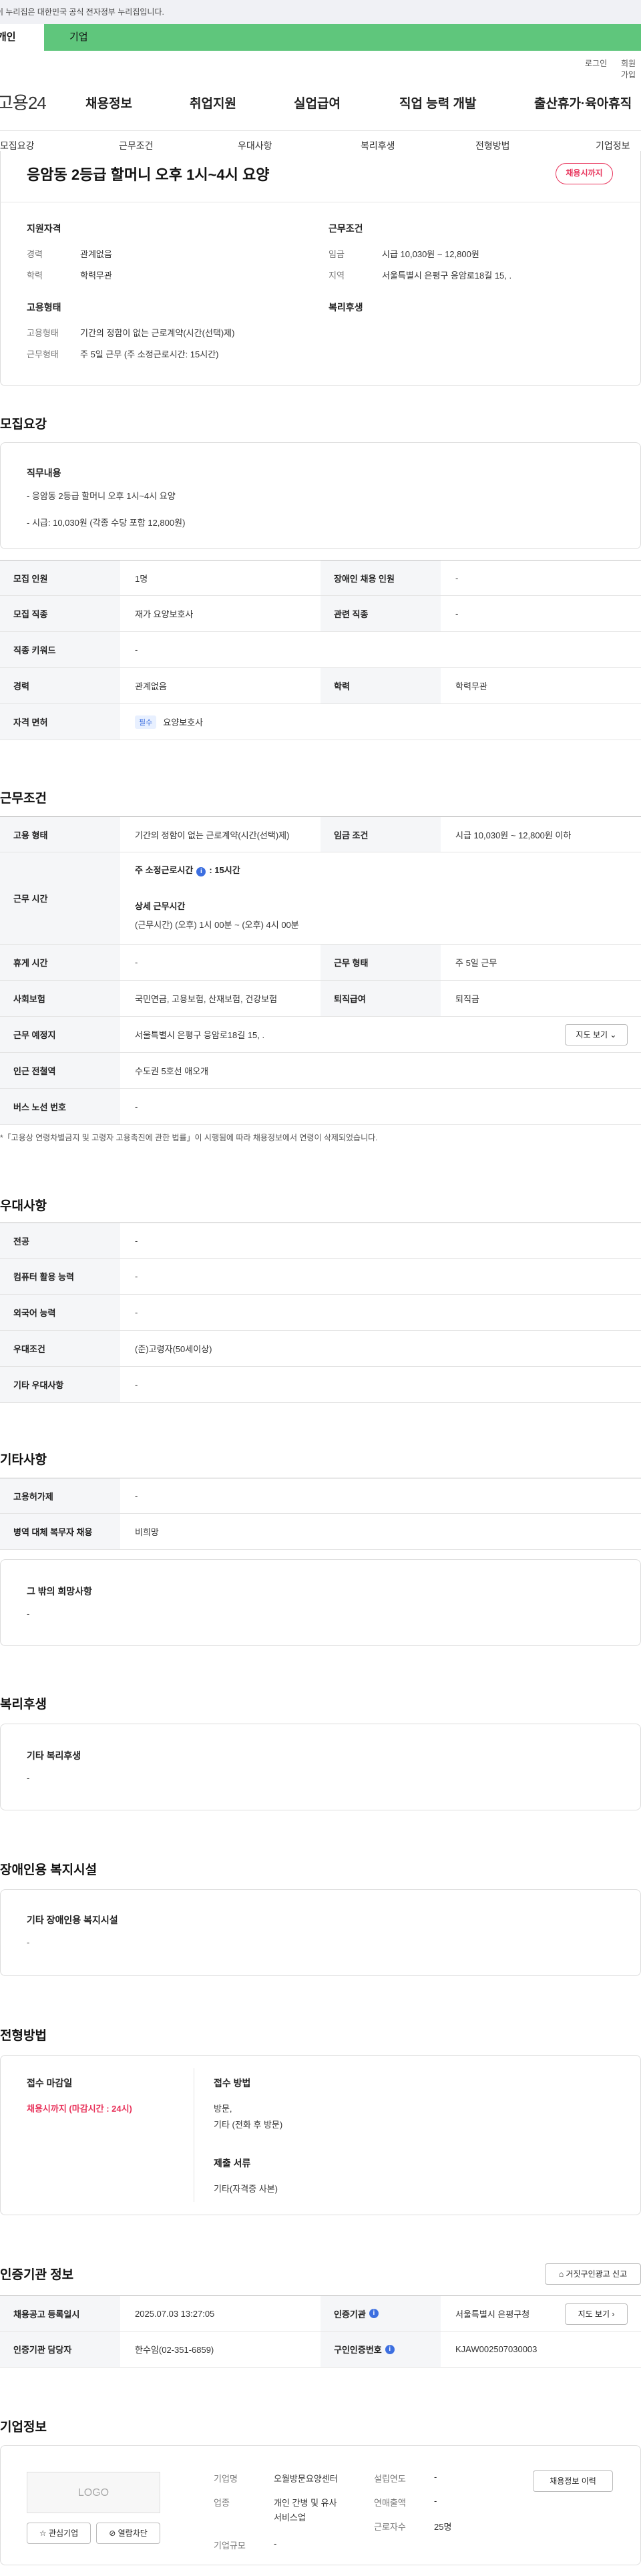  Describe the element at coordinates (631, 68) in the screenshot. I see `join-link: 회원가입` at that location.